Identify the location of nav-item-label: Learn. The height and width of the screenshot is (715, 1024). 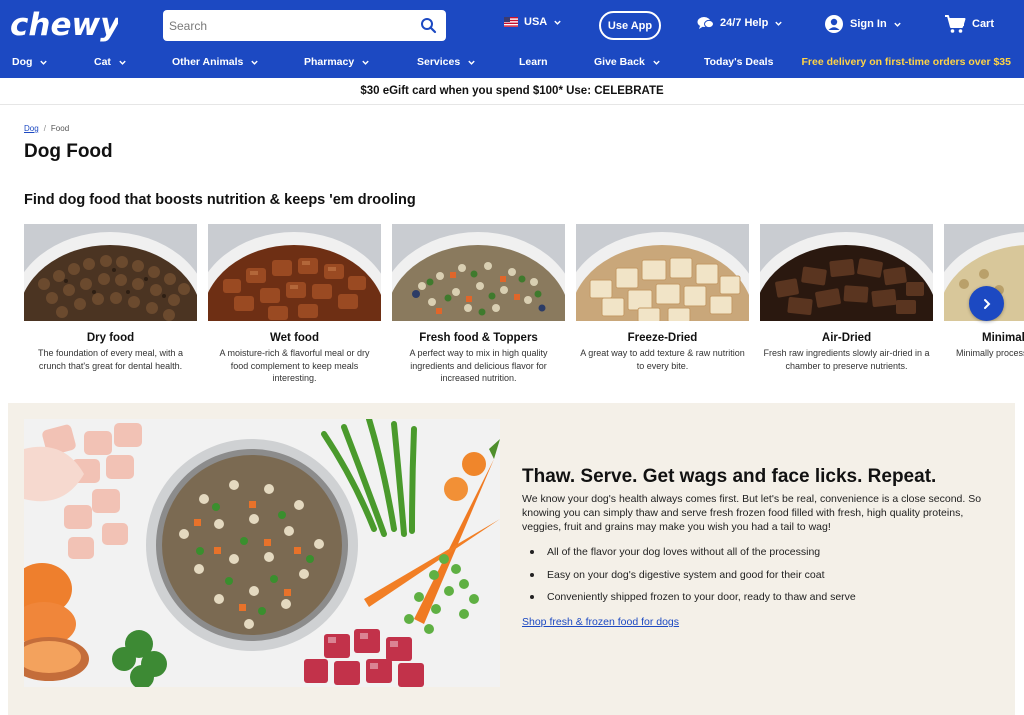
(533, 62).